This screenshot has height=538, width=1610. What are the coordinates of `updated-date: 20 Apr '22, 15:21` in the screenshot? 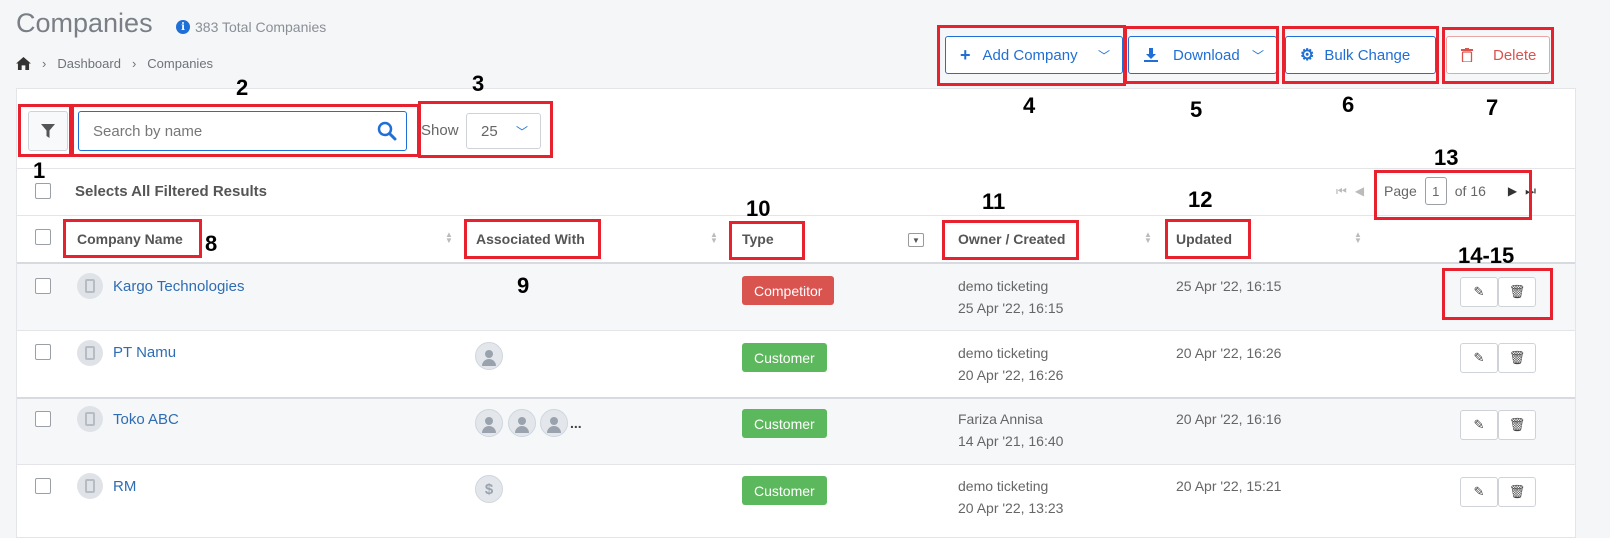 It's located at (1229, 486).